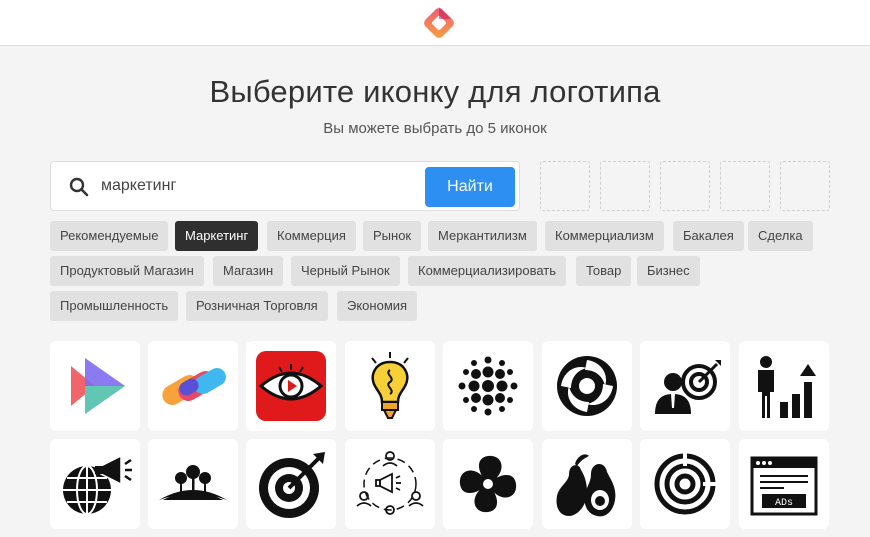  I want to click on businessman-growth-chart-icon, so click(787, 387).